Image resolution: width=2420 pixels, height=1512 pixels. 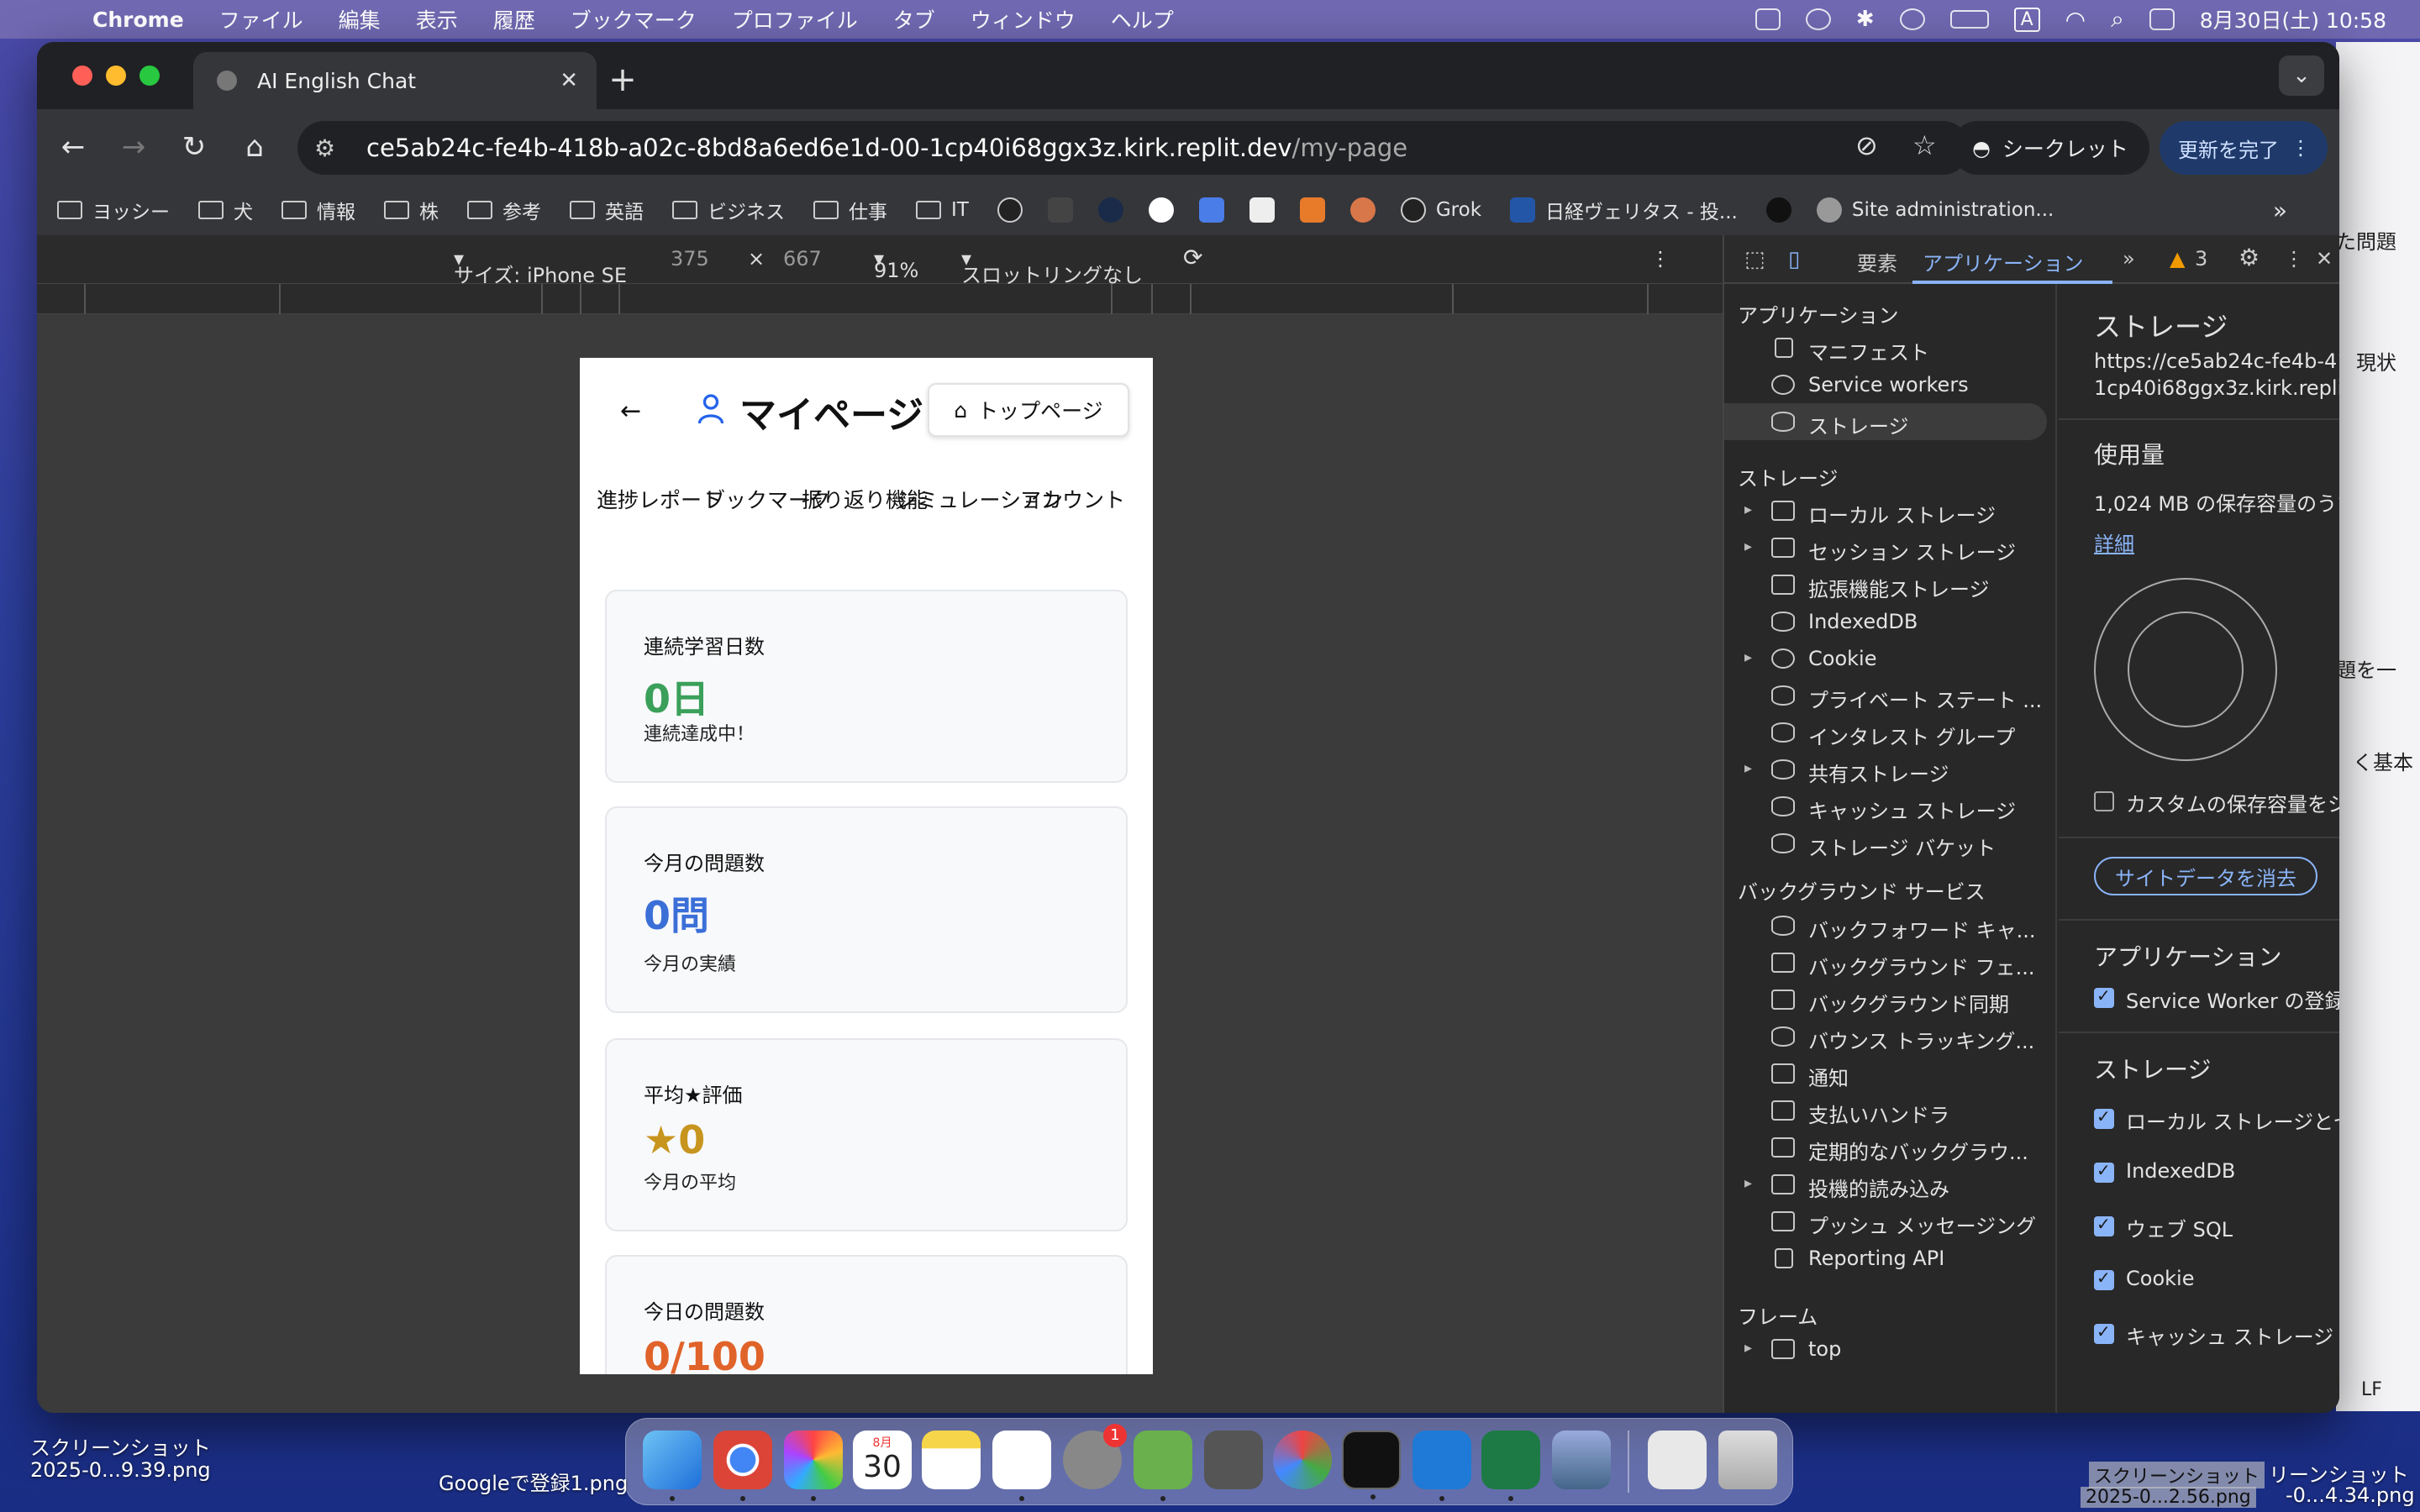 What do you see at coordinates (1890, 1258) in the screenshot?
I see `sidebar-item: Reporting API` at bounding box center [1890, 1258].